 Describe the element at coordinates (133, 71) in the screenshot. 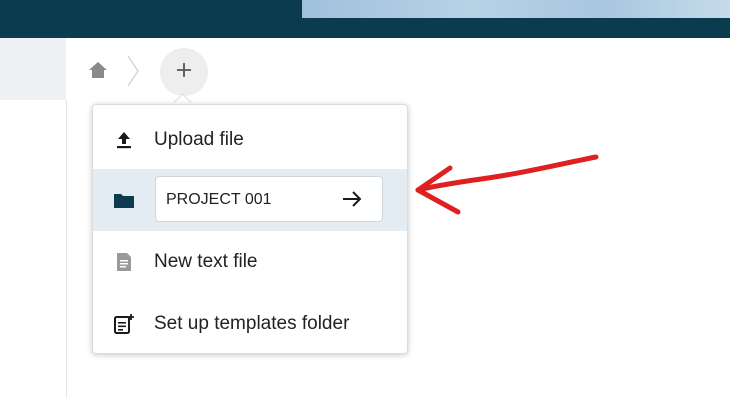

I see `chevron-right-icon` at that location.